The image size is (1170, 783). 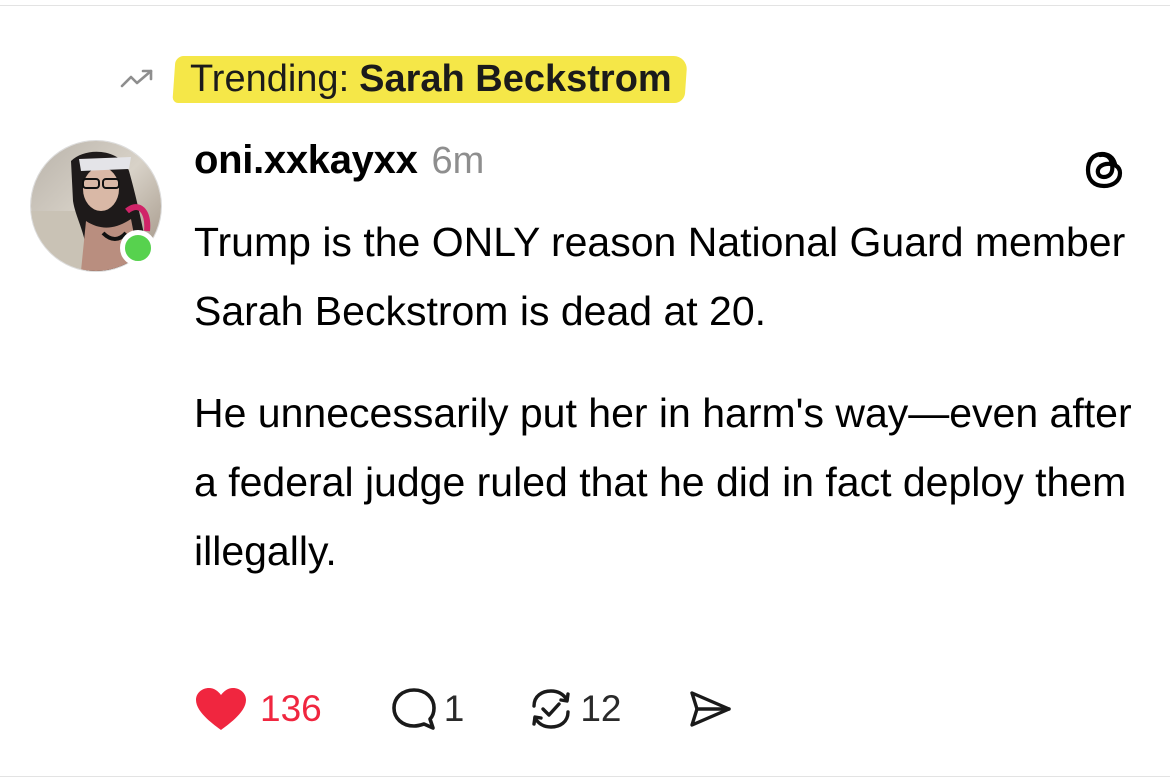 I want to click on repost-count: 12, so click(x=601, y=708).